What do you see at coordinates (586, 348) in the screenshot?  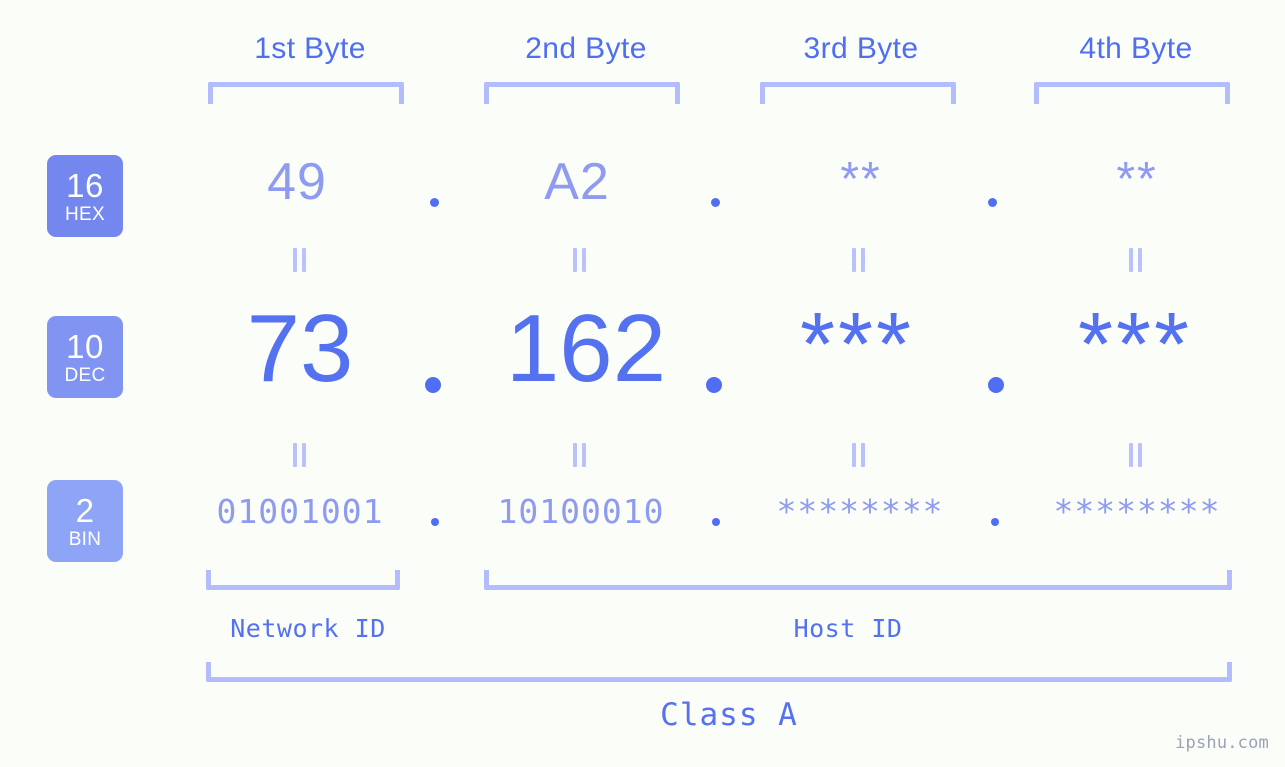 I see `dec-octet-2: 162` at bounding box center [586, 348].